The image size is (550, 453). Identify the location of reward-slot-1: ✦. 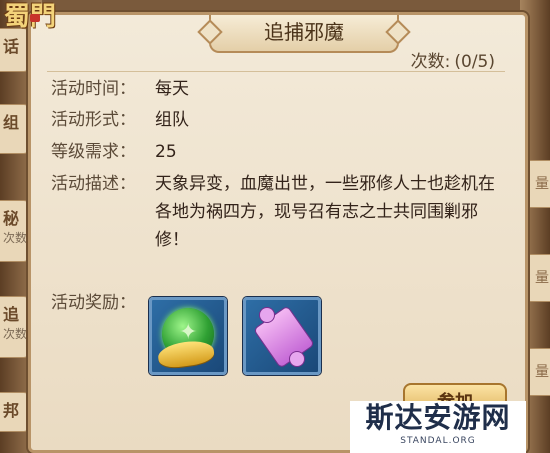
(188, 336).